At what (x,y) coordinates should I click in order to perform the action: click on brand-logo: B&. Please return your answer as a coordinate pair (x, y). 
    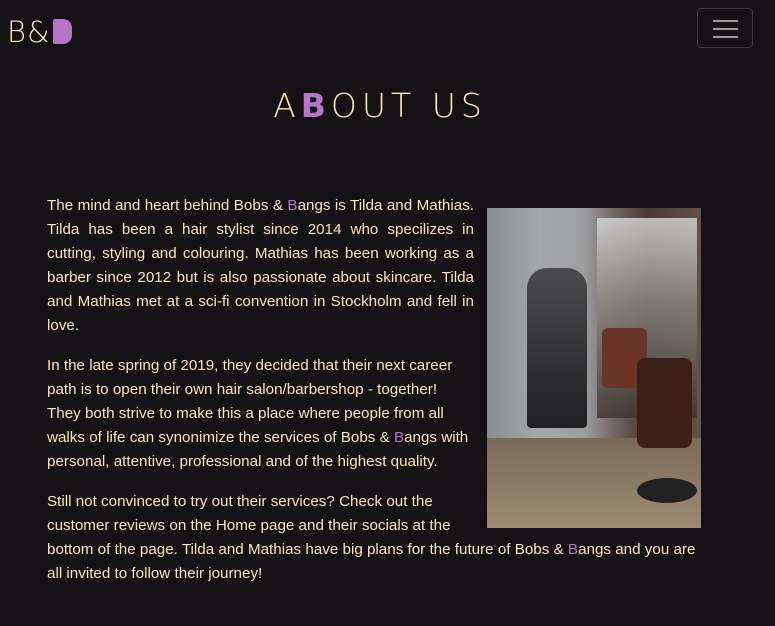
    Looking at the image, I should click on (39, 32).